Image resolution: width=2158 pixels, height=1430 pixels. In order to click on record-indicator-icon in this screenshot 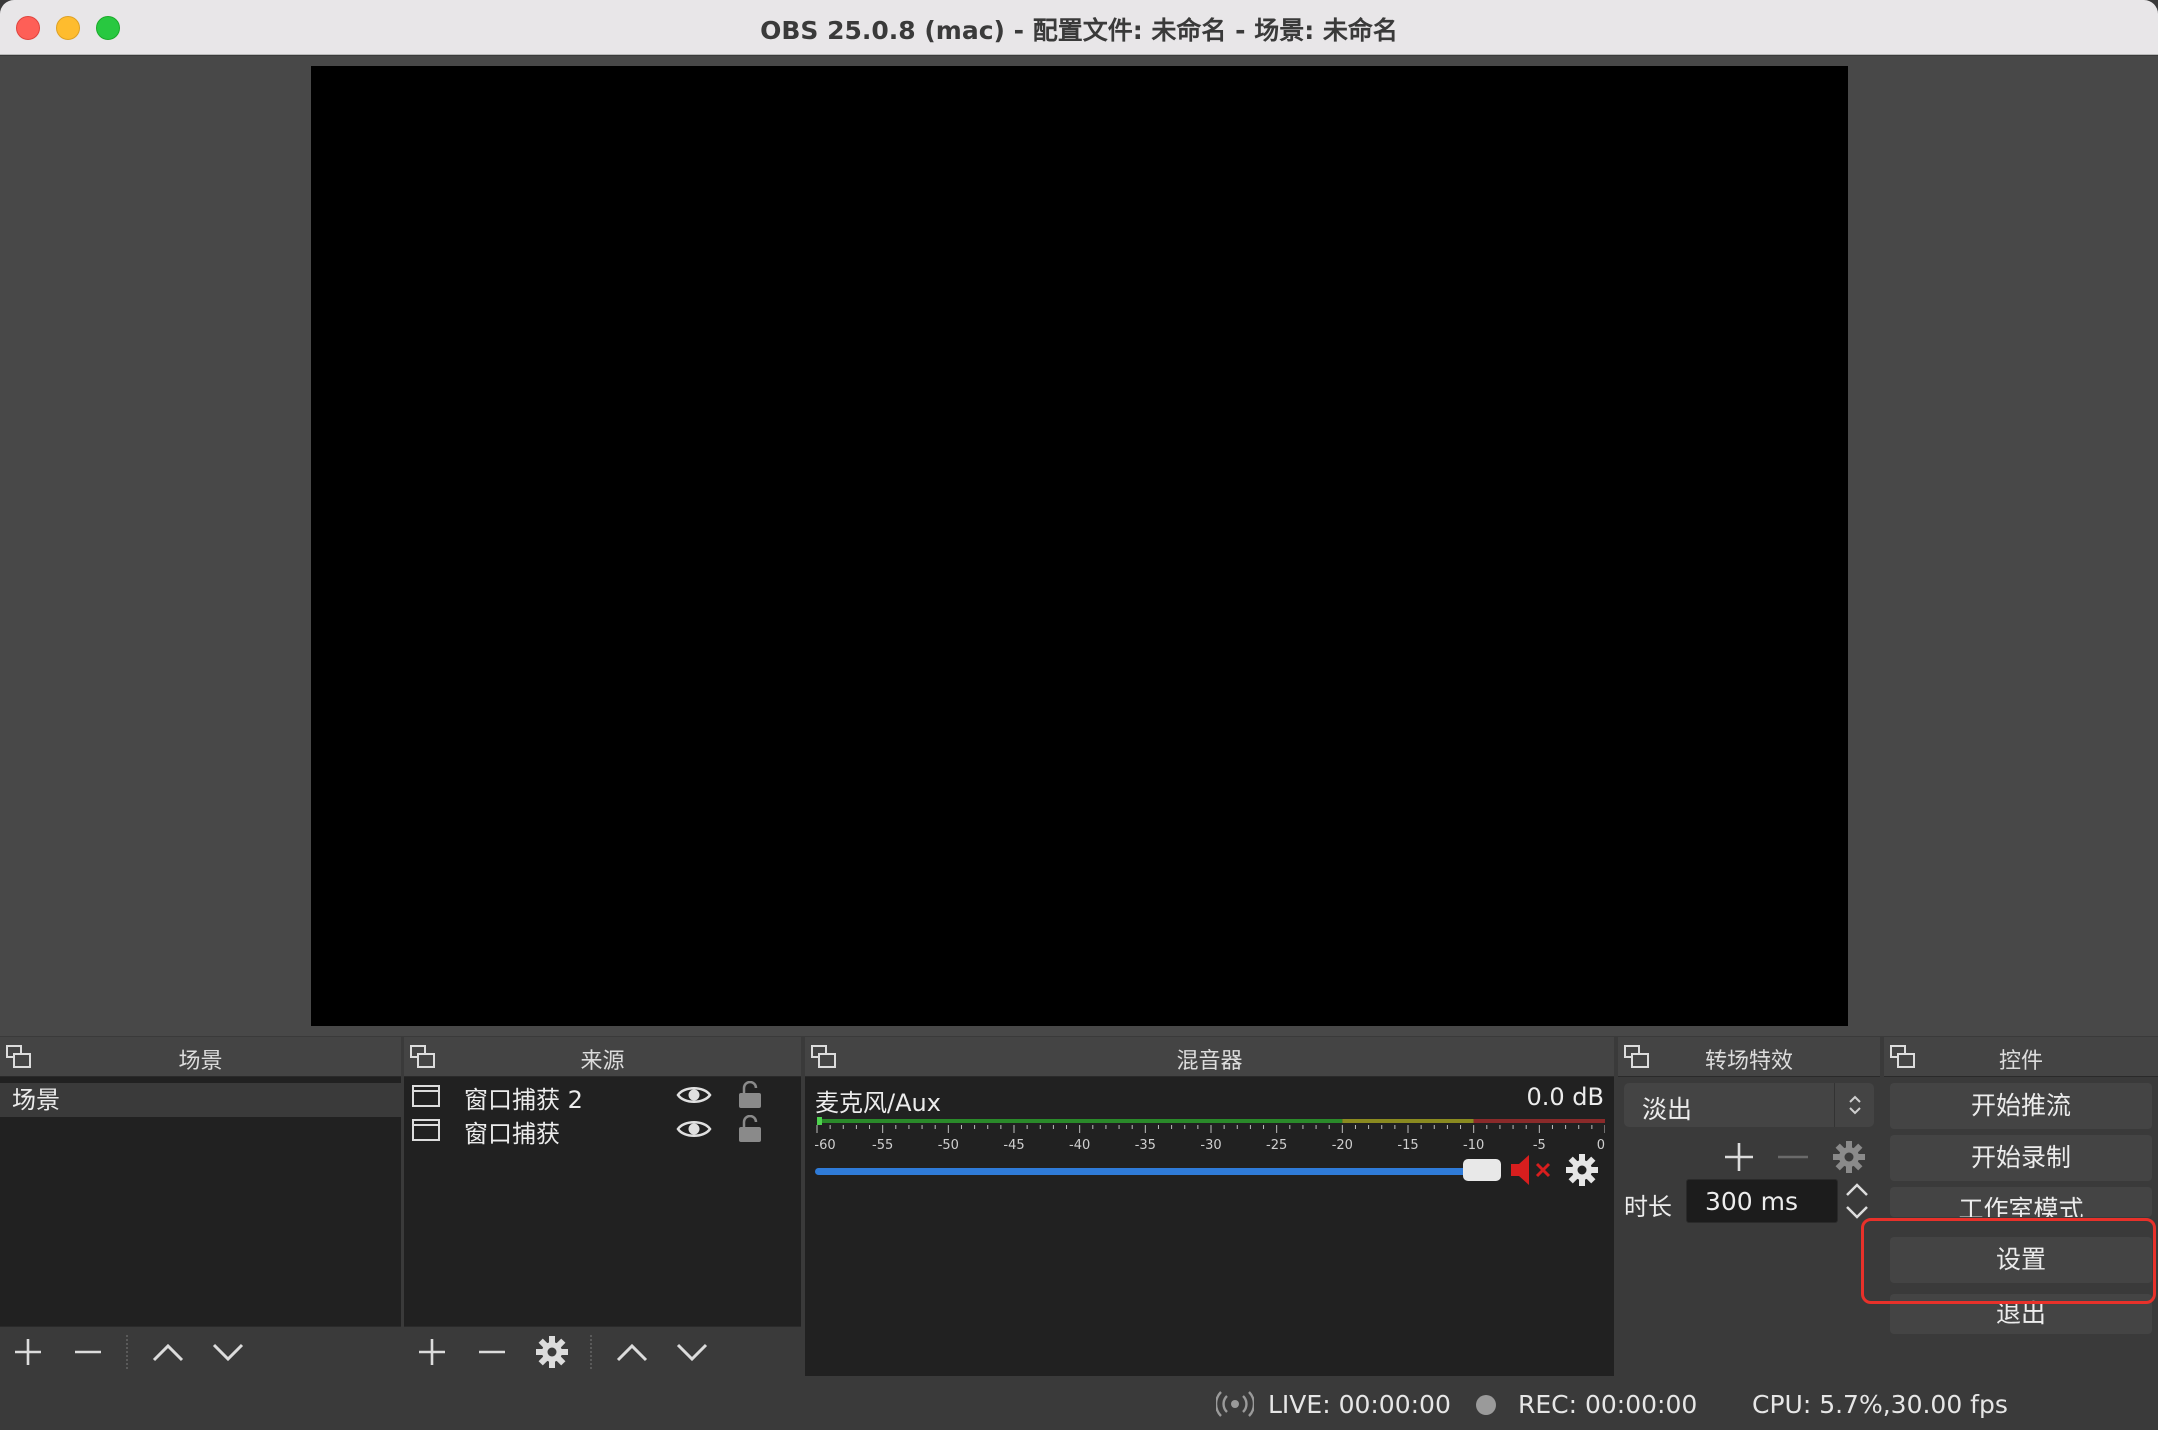, I will do `click(1486, 1405)`.